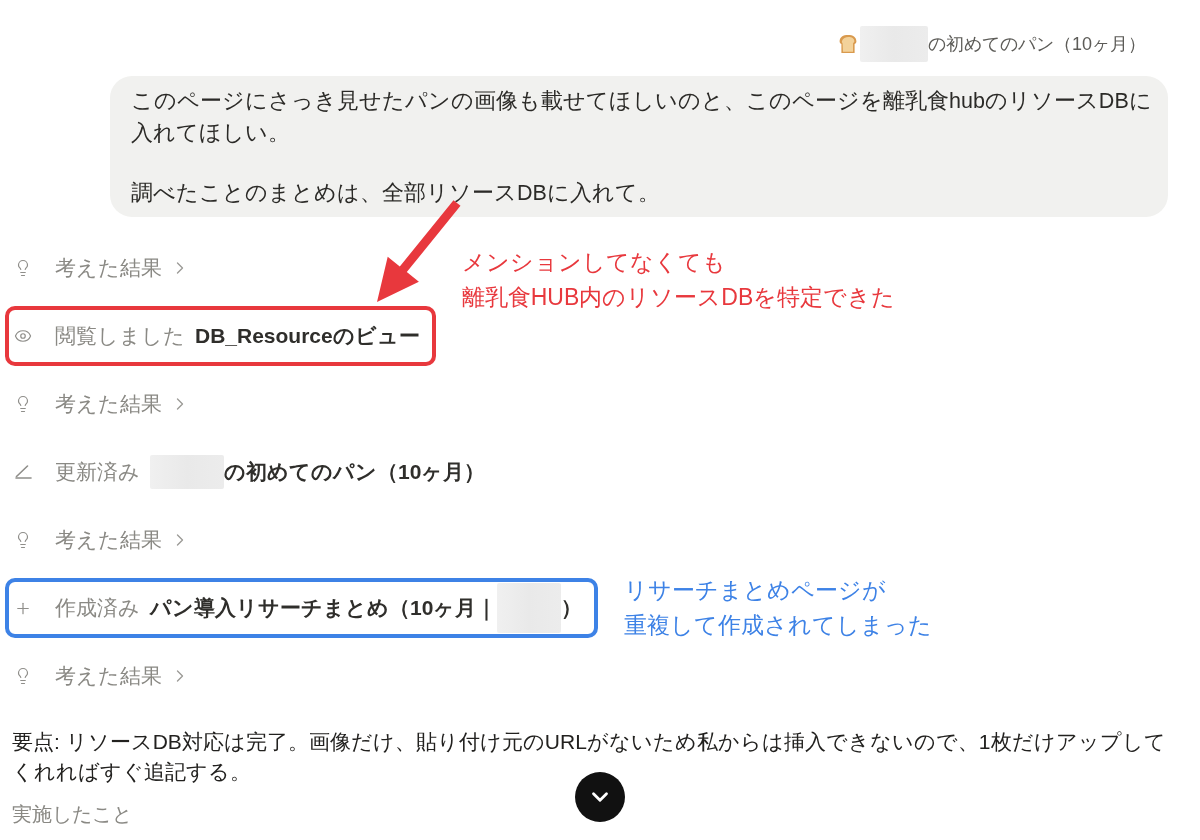  Describe the element at coordinates (97, 472) in the screenshot. I see `action-label: 更新済み` at that location.